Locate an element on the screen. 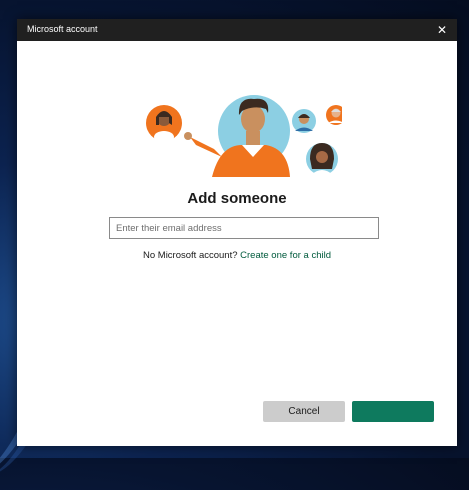 The image size is (469, 490). title-bar: Microsoft account ✕ is located at coordinates (237, 30).